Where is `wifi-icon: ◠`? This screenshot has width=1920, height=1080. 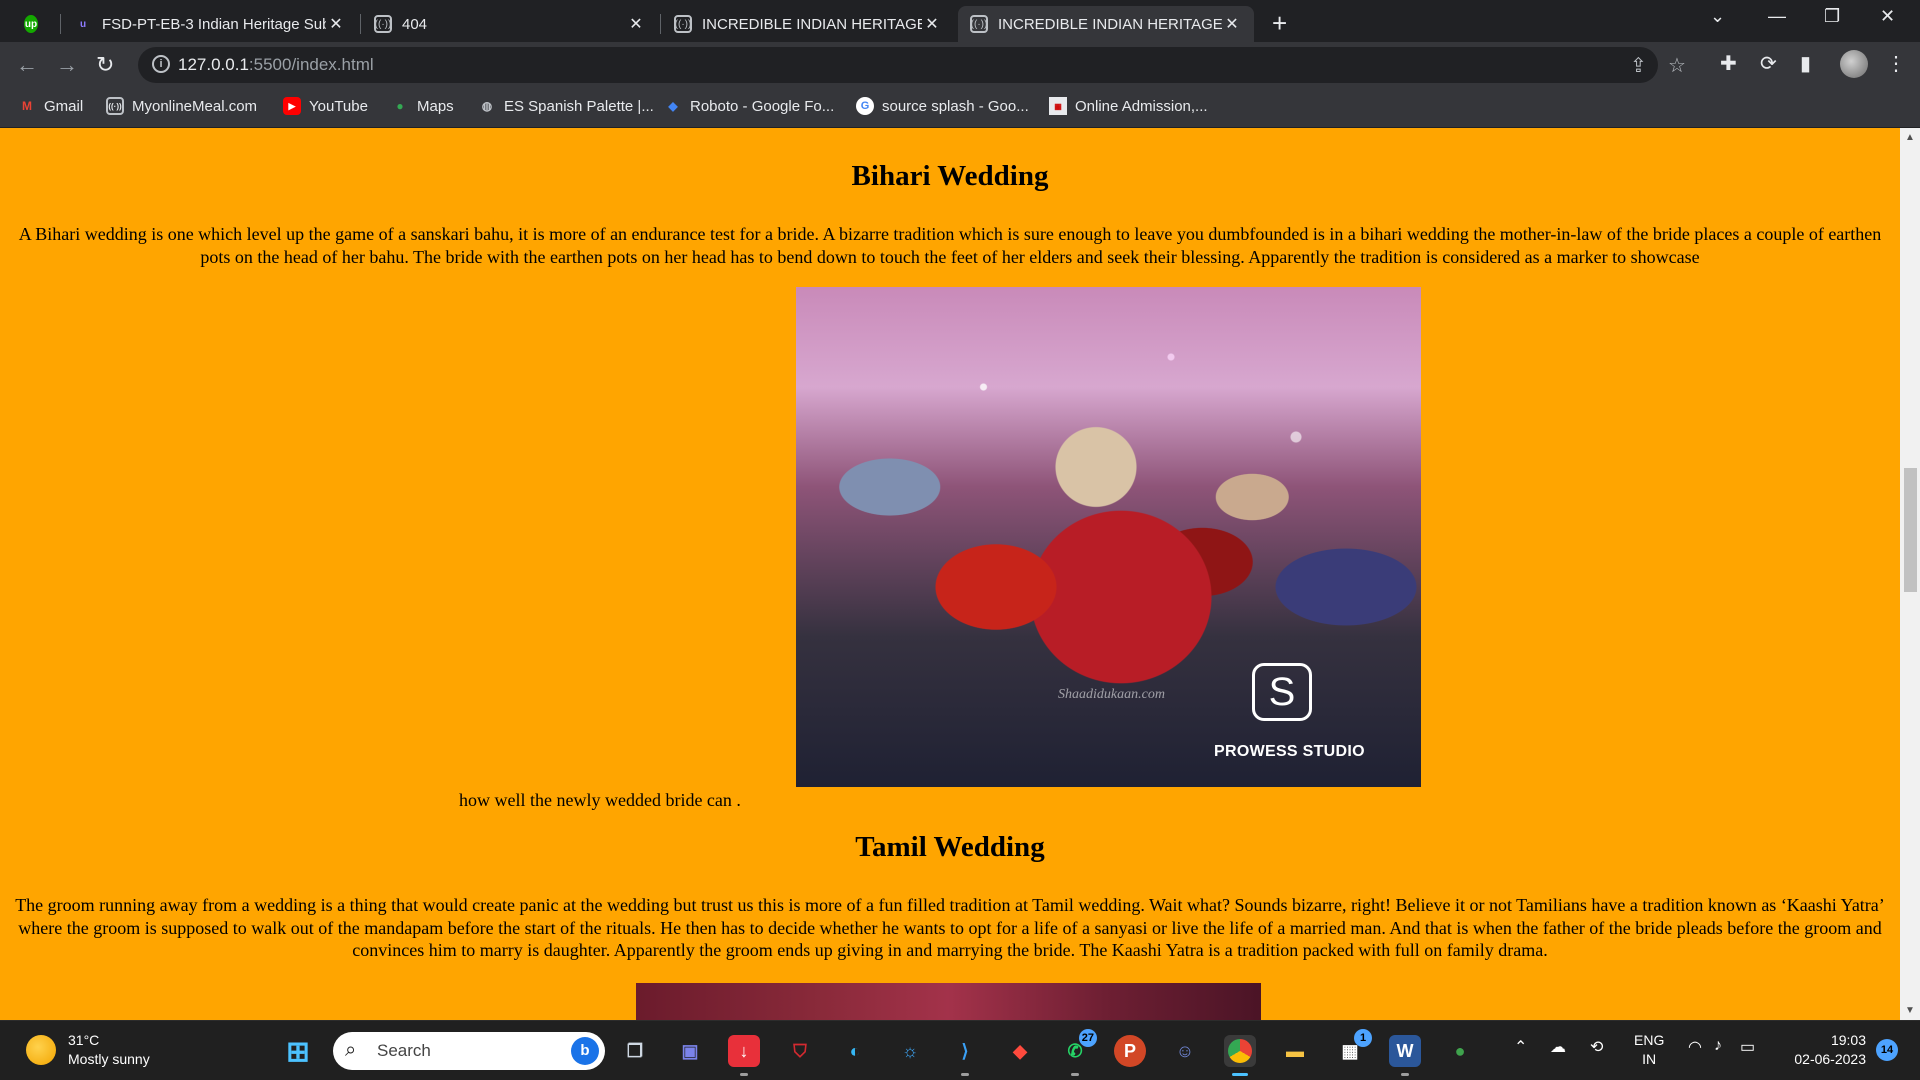
wifi-icon: ◠ is located at coordinates (1695, 1047).